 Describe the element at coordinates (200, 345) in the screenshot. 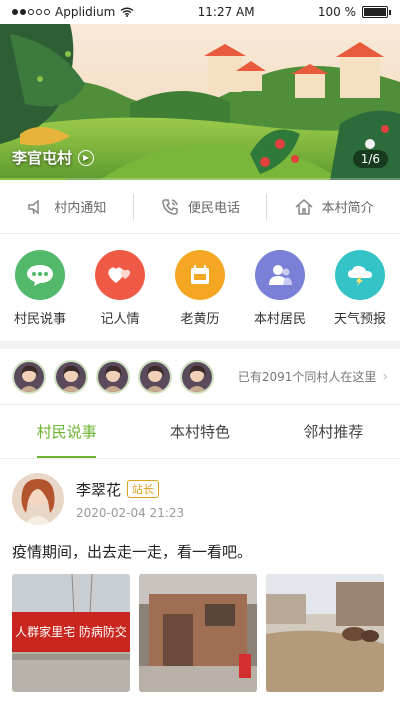

I see `section-gap` at that location.